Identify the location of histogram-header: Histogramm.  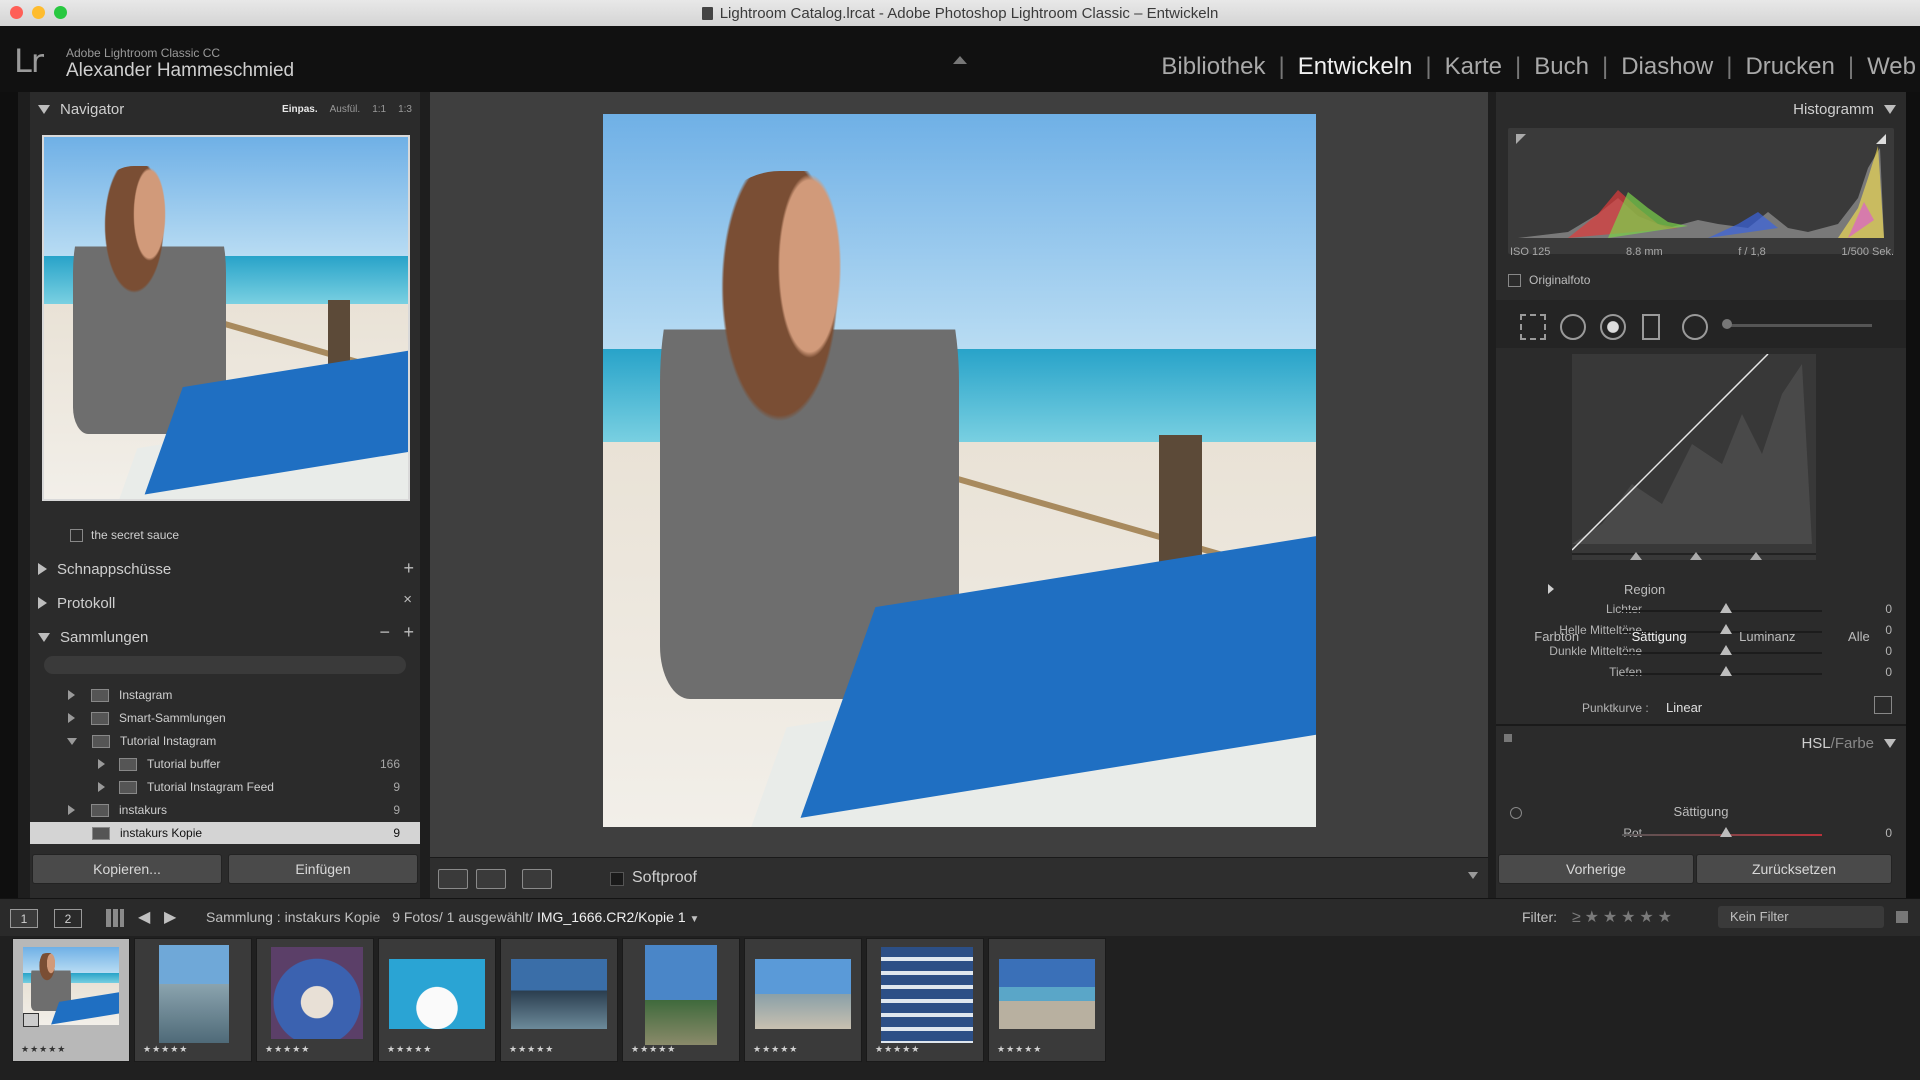
(1844, 109).